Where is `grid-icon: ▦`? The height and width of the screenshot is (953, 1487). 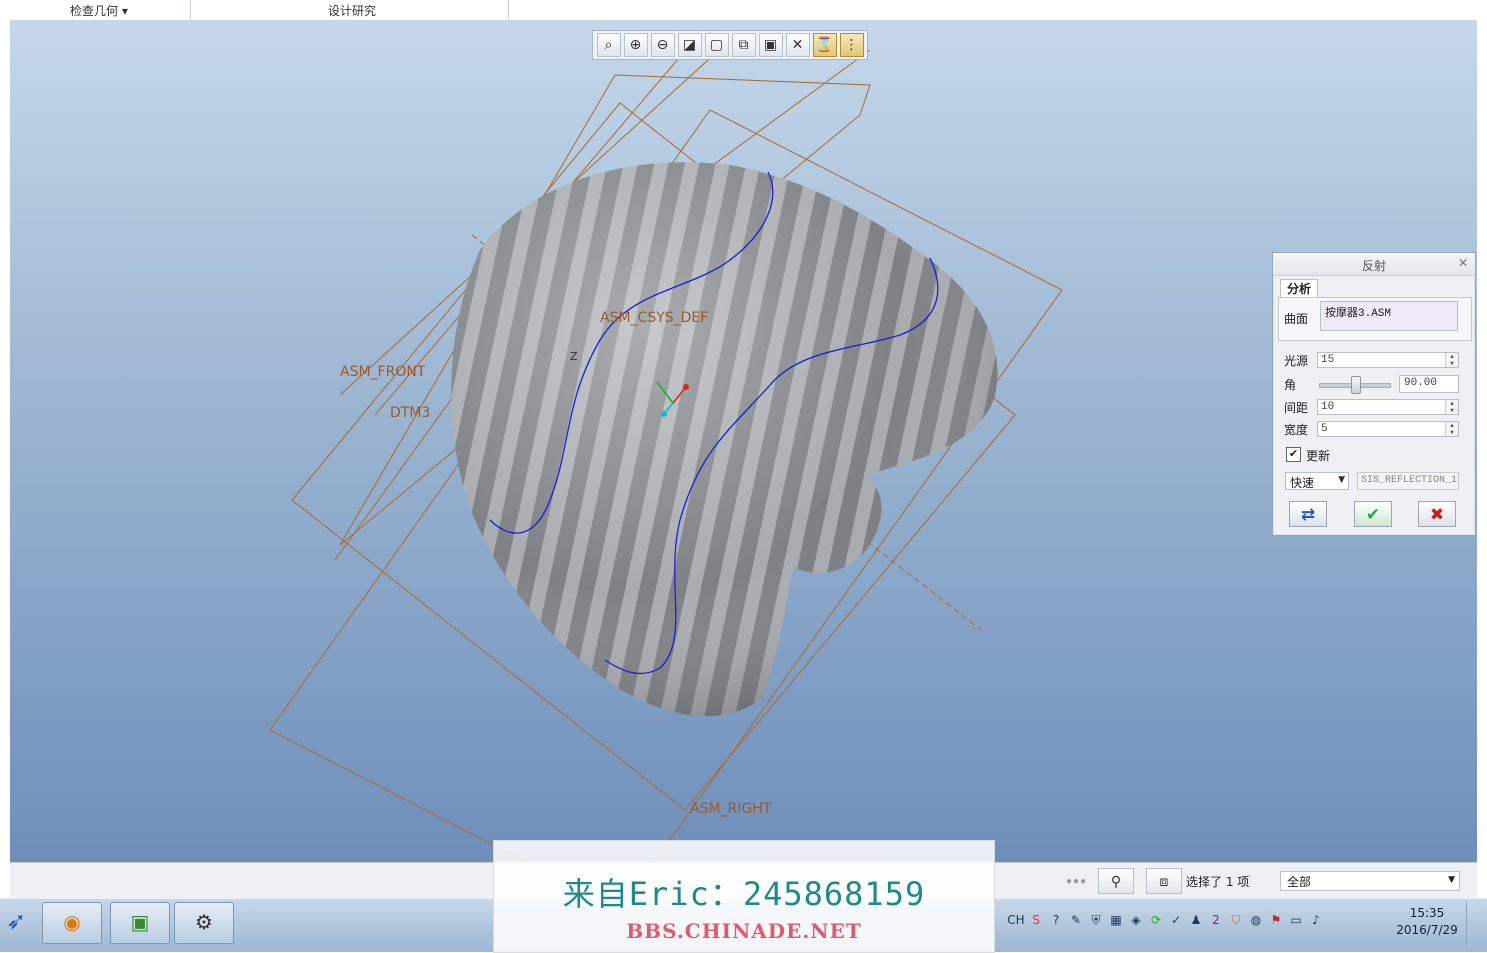 grid-icon: ▦ is located at coordinates (1116, 920).